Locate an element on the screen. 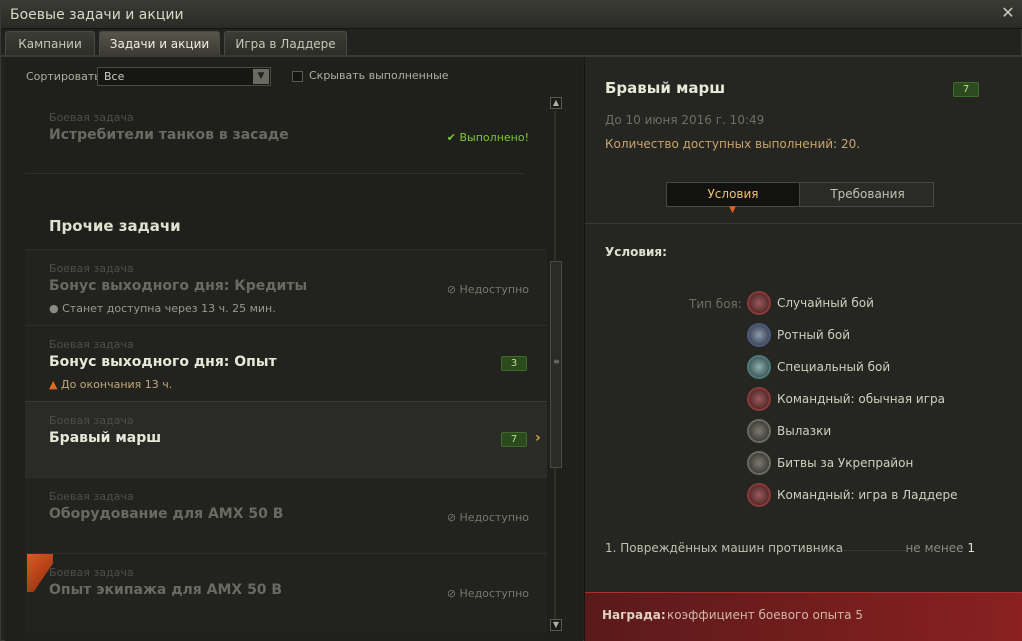 The width and height of the screenshot is (1022, 641). battle-type-label: Тип боя: is located at coordinates (715, 304).